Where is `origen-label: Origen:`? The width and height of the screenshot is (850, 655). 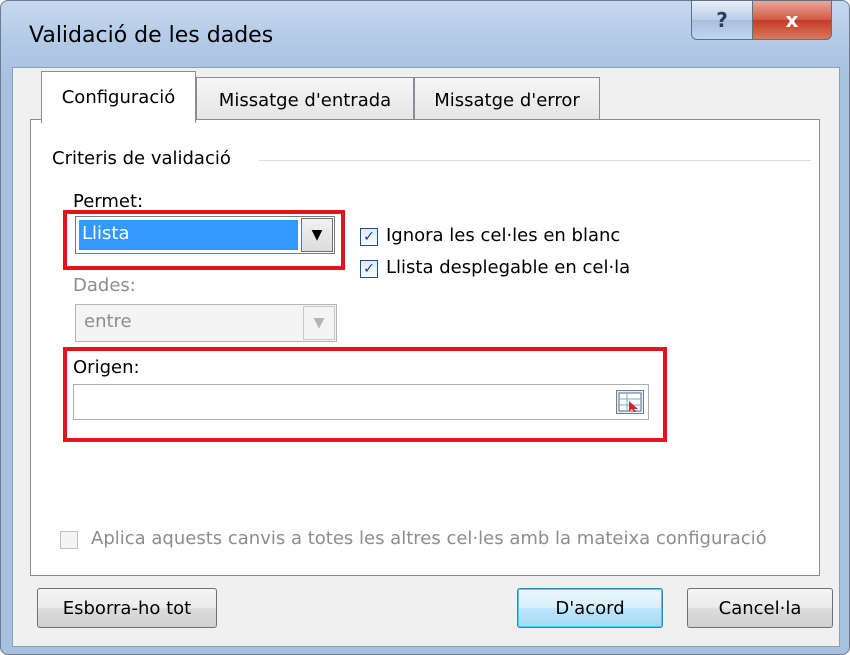 origen-label: Origen: is located at coordinates (106, 367).